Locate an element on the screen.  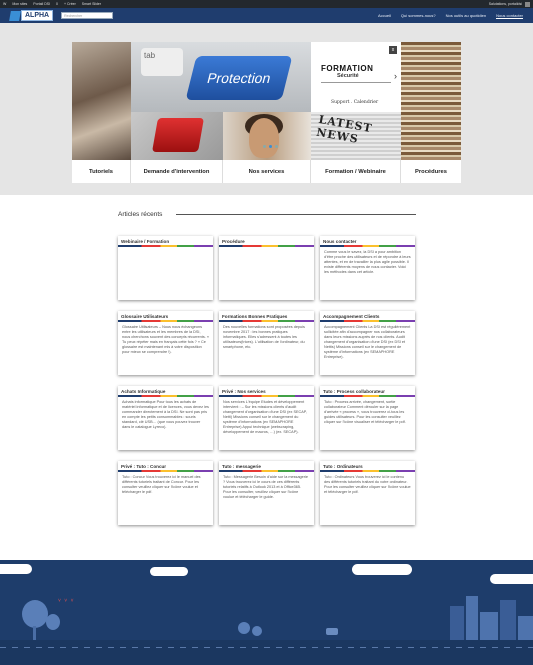
promo-subtitle: Sécurité is located at coordinates (348, 76).